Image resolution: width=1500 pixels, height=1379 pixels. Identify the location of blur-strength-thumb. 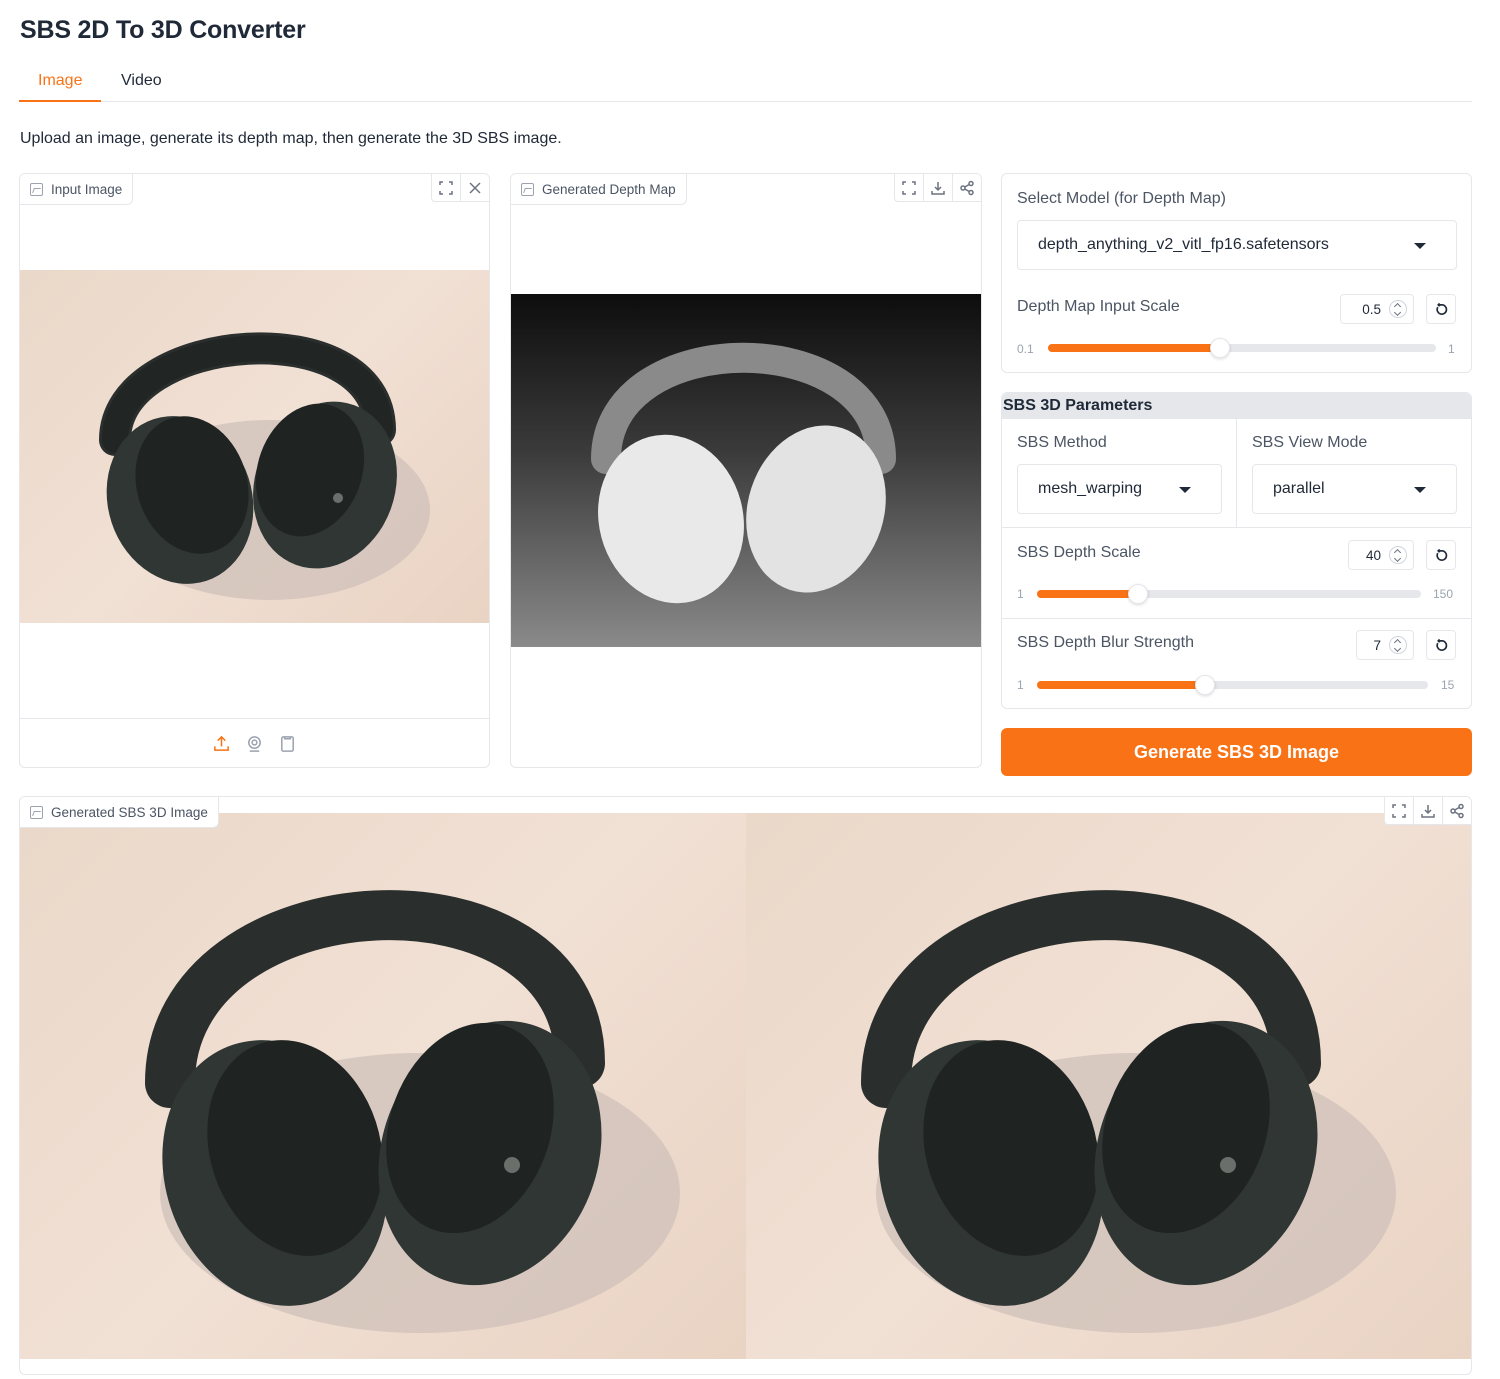
(1204, 685).